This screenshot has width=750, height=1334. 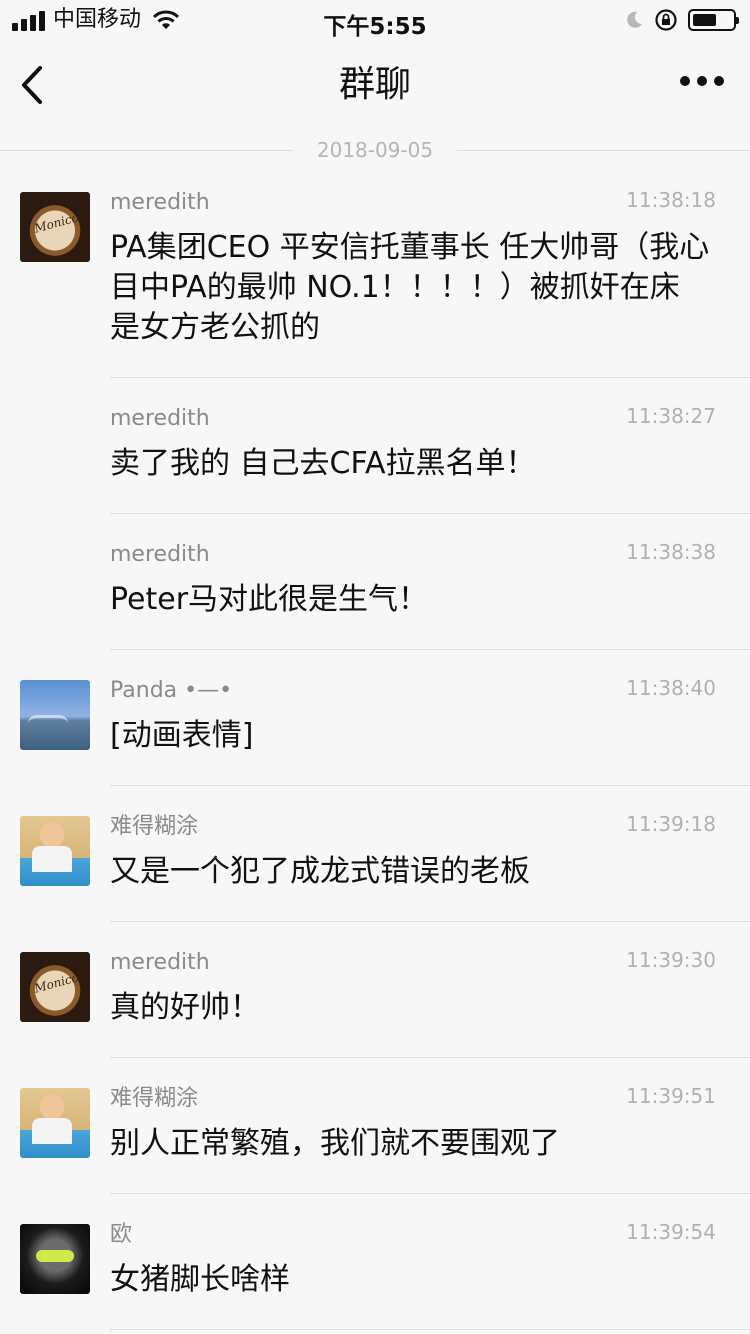 I want to click on message-time: 11:39:51, so click(x=671, y=1096).